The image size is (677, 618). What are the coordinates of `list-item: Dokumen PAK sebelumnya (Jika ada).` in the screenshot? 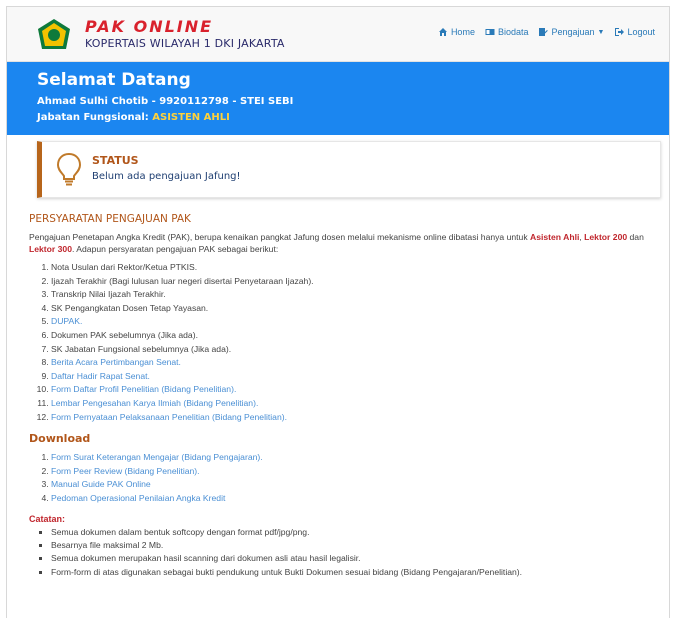 It's located at (355, 336).